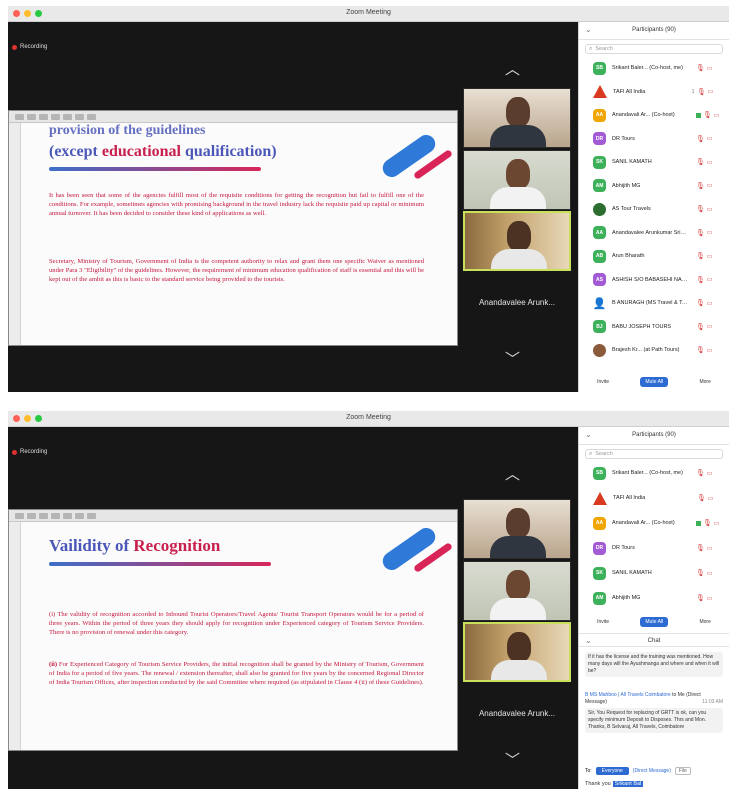 This screenshot has width=729, height=791. Describe the element at coordinates (599, 232) in the screenshot. I see `initials-avatar: AA` at that location.